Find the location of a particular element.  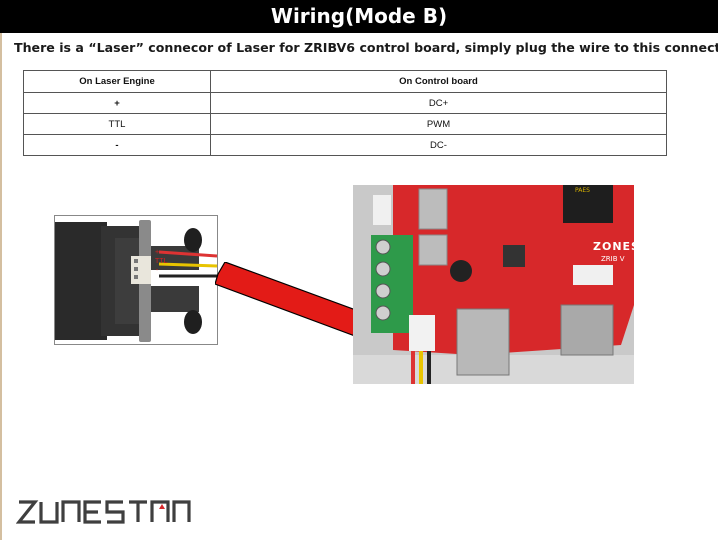

laser-module-photo: + TTL - is located at coordinates (136, 280).